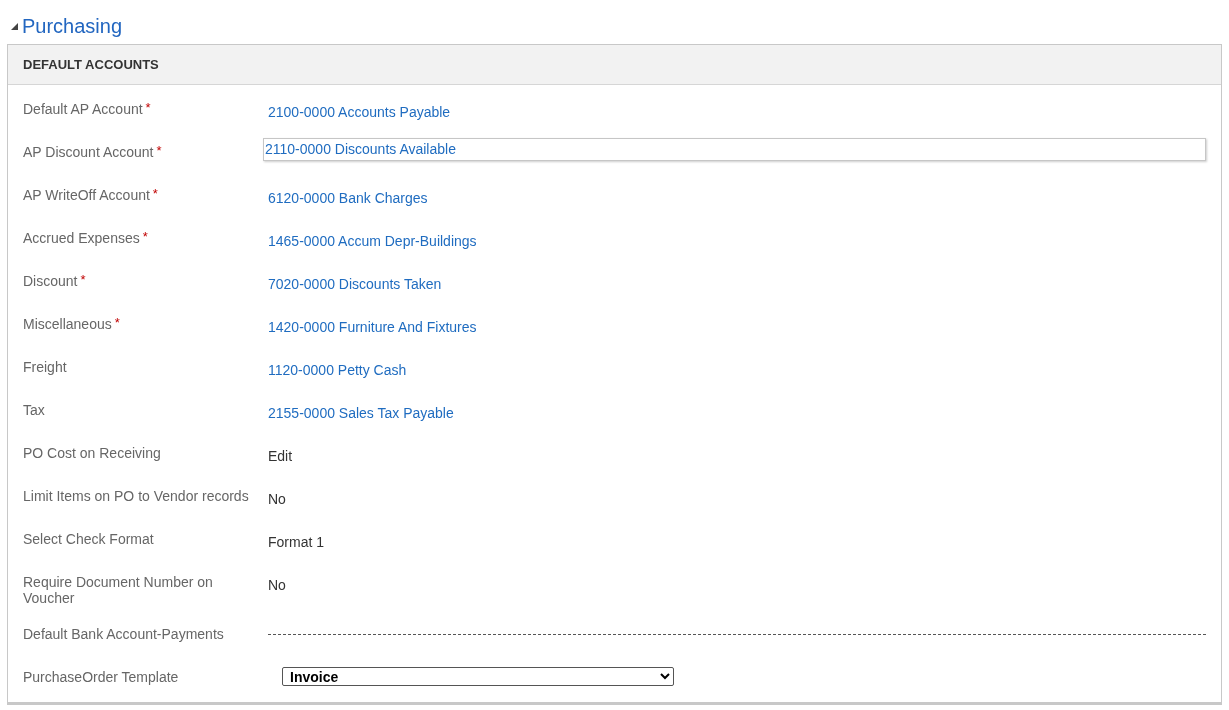 This screenshot has width=1229, height=710. Describe the element at coordinates (737, 634) in the screenshot. I see `empty-value-line` at that location.